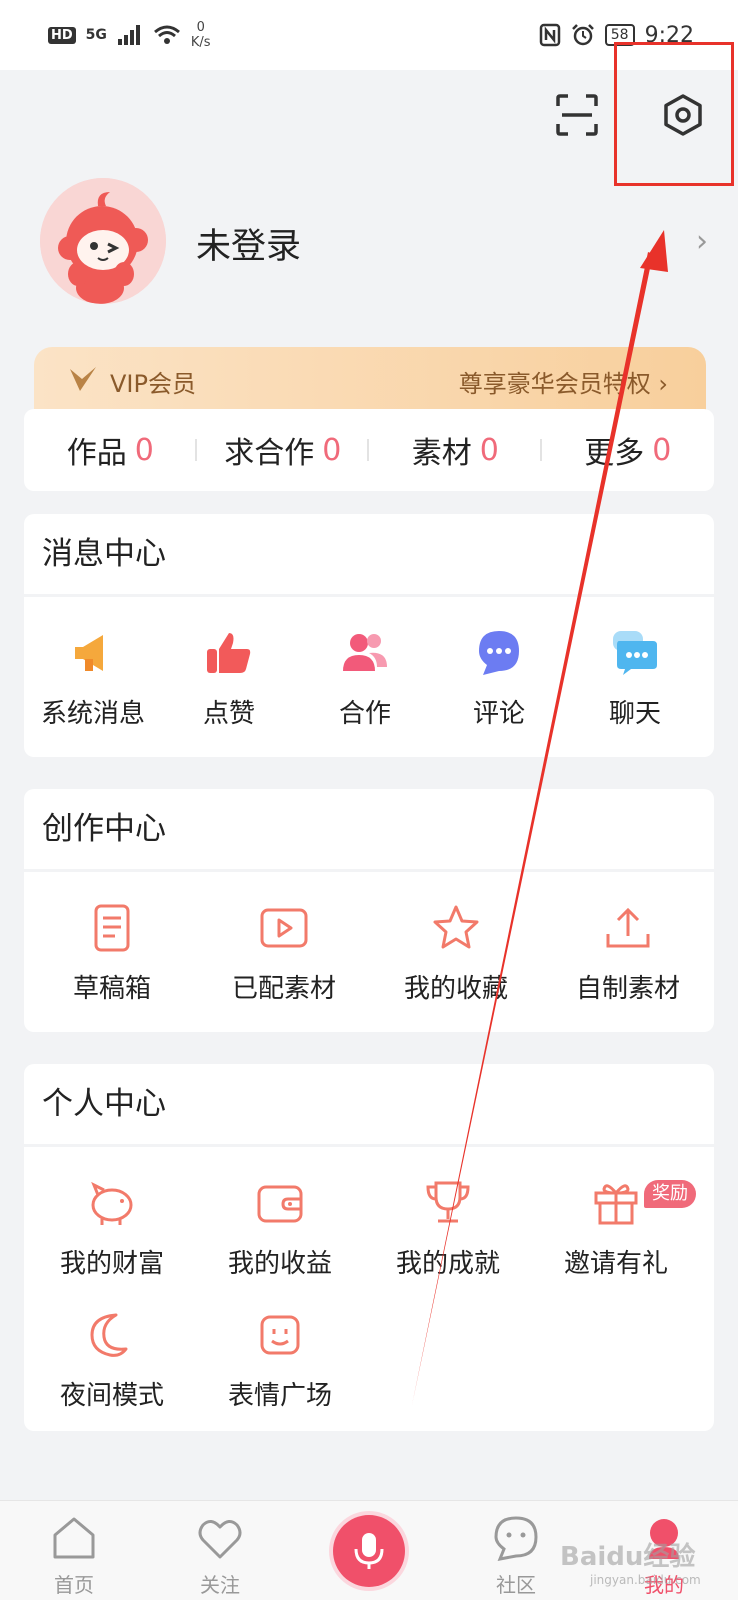  Describe the element at coordinates (674, 114) in the screenshot. I see `annotation-highlight-box` at that location.